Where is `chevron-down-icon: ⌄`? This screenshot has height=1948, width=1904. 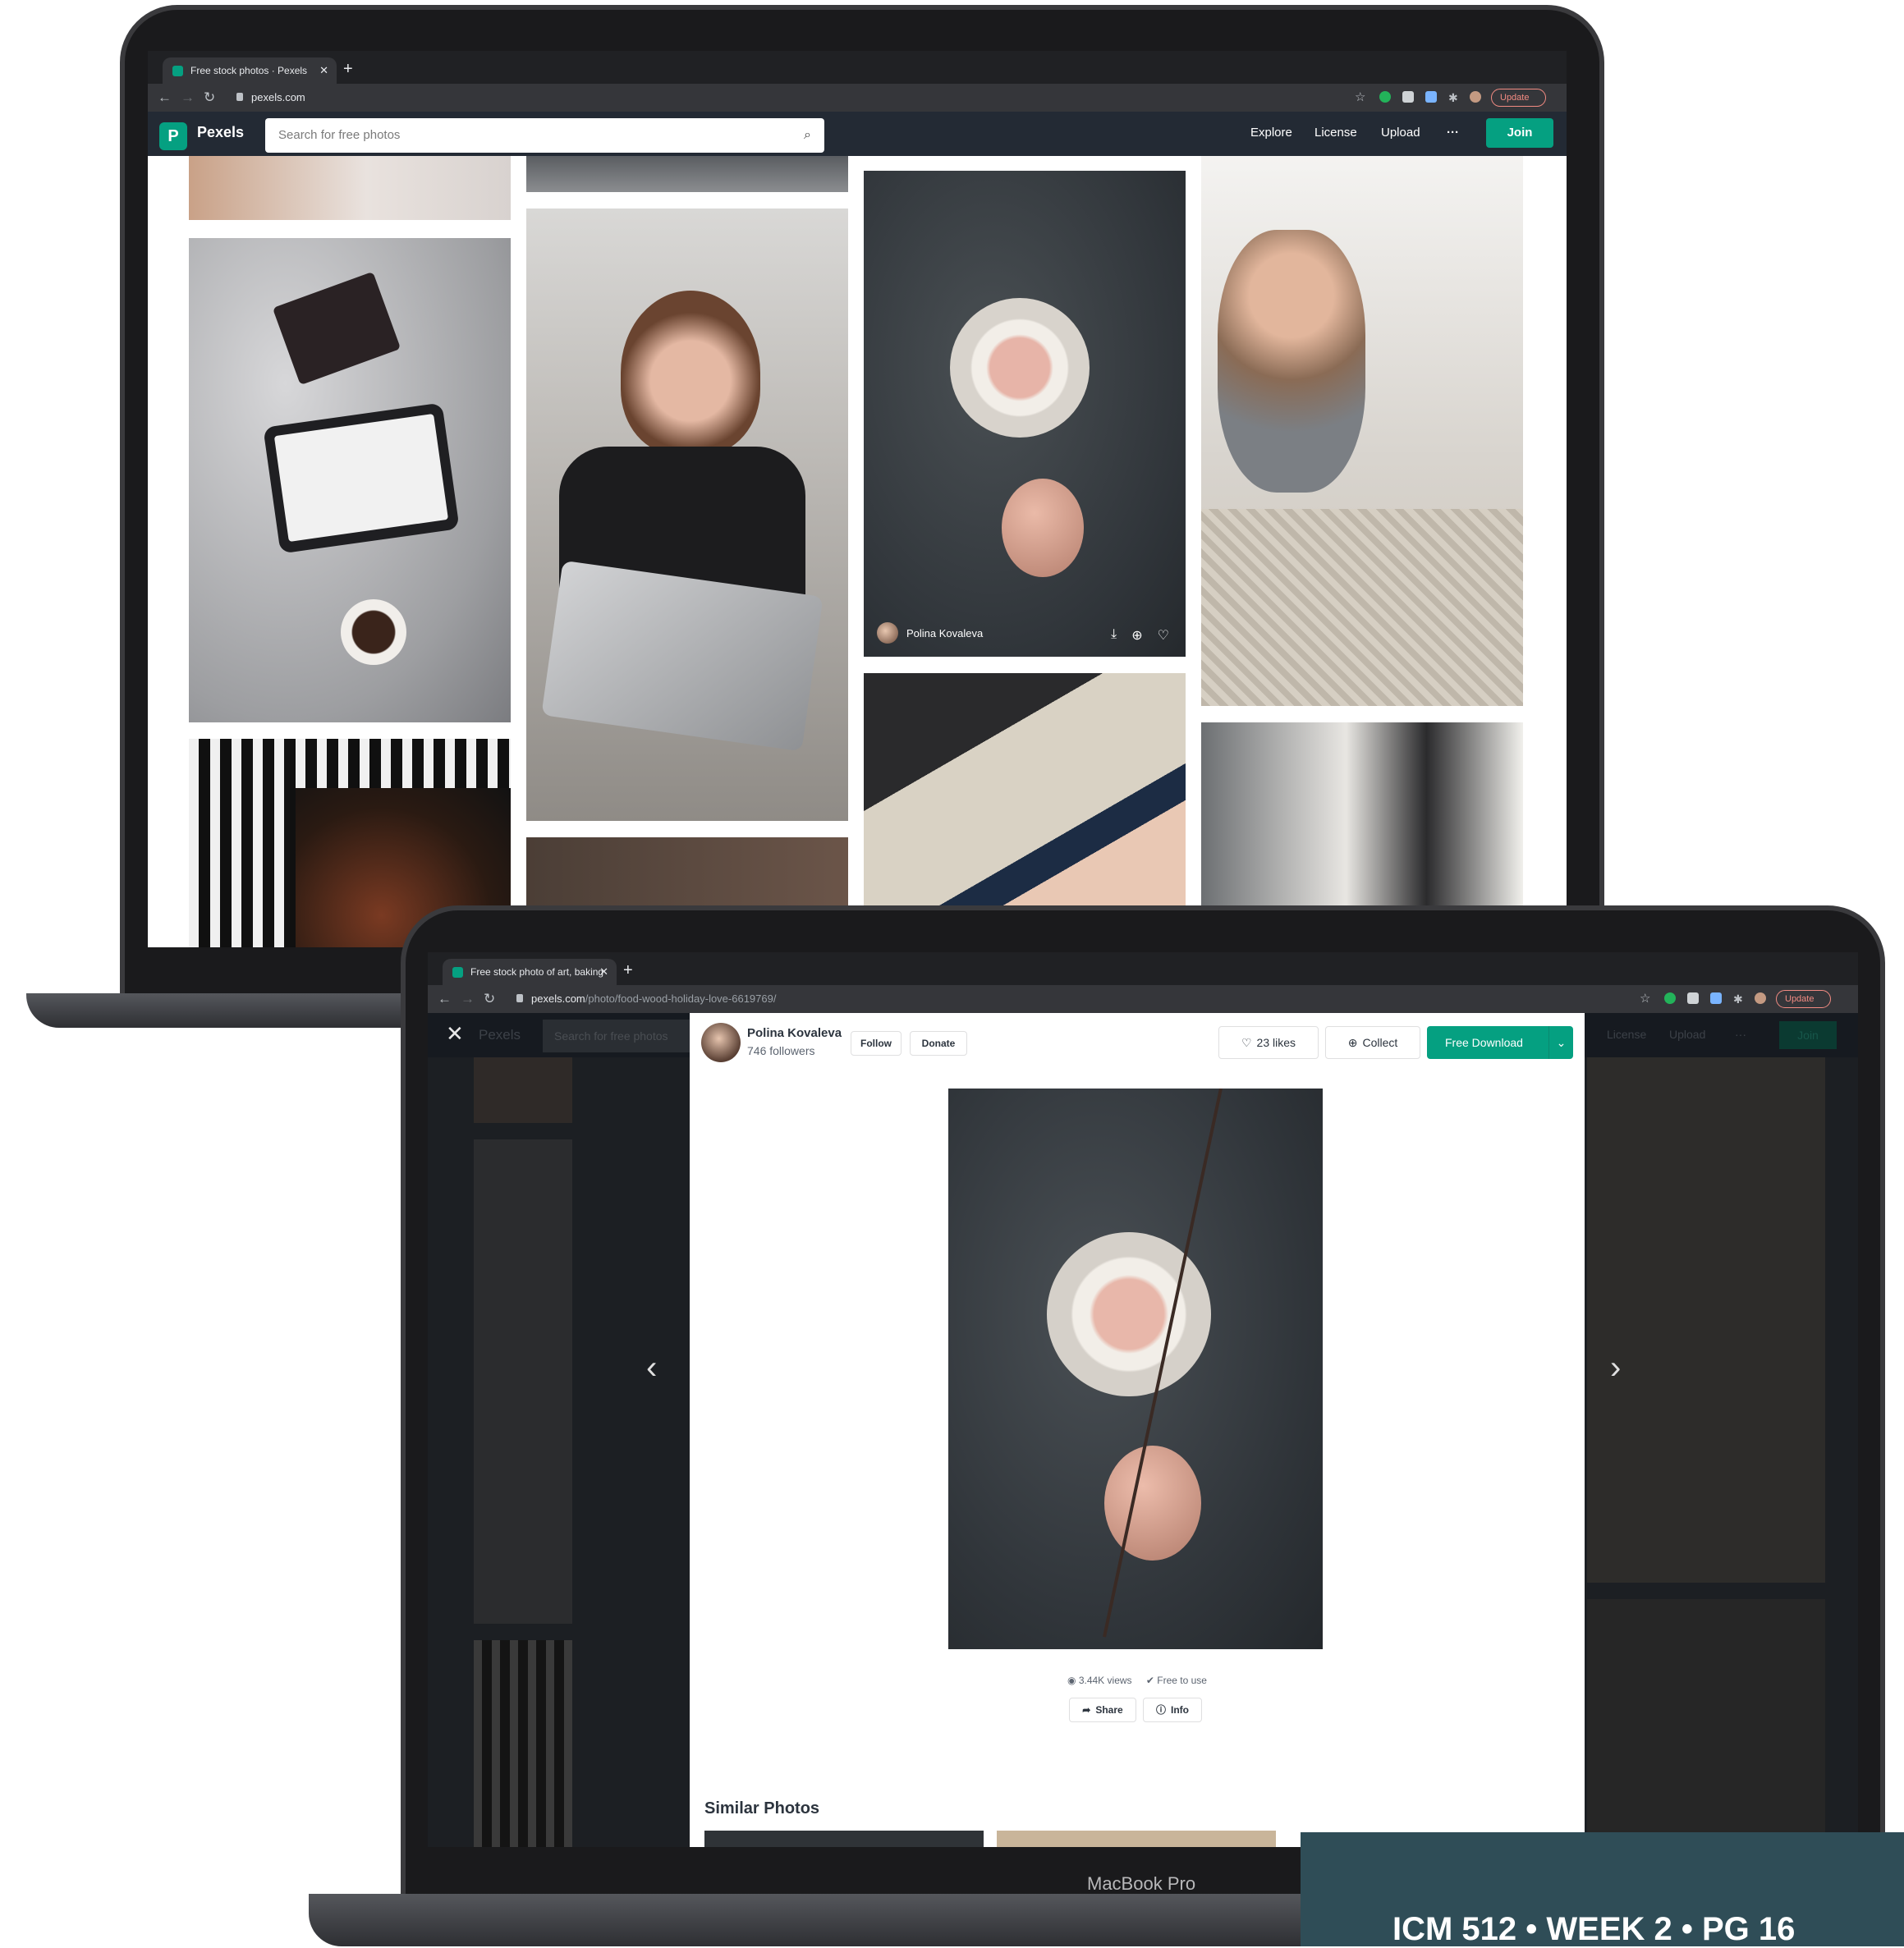
chevron-down-icon: ⌄ is located at coordinates (1560, 1042).